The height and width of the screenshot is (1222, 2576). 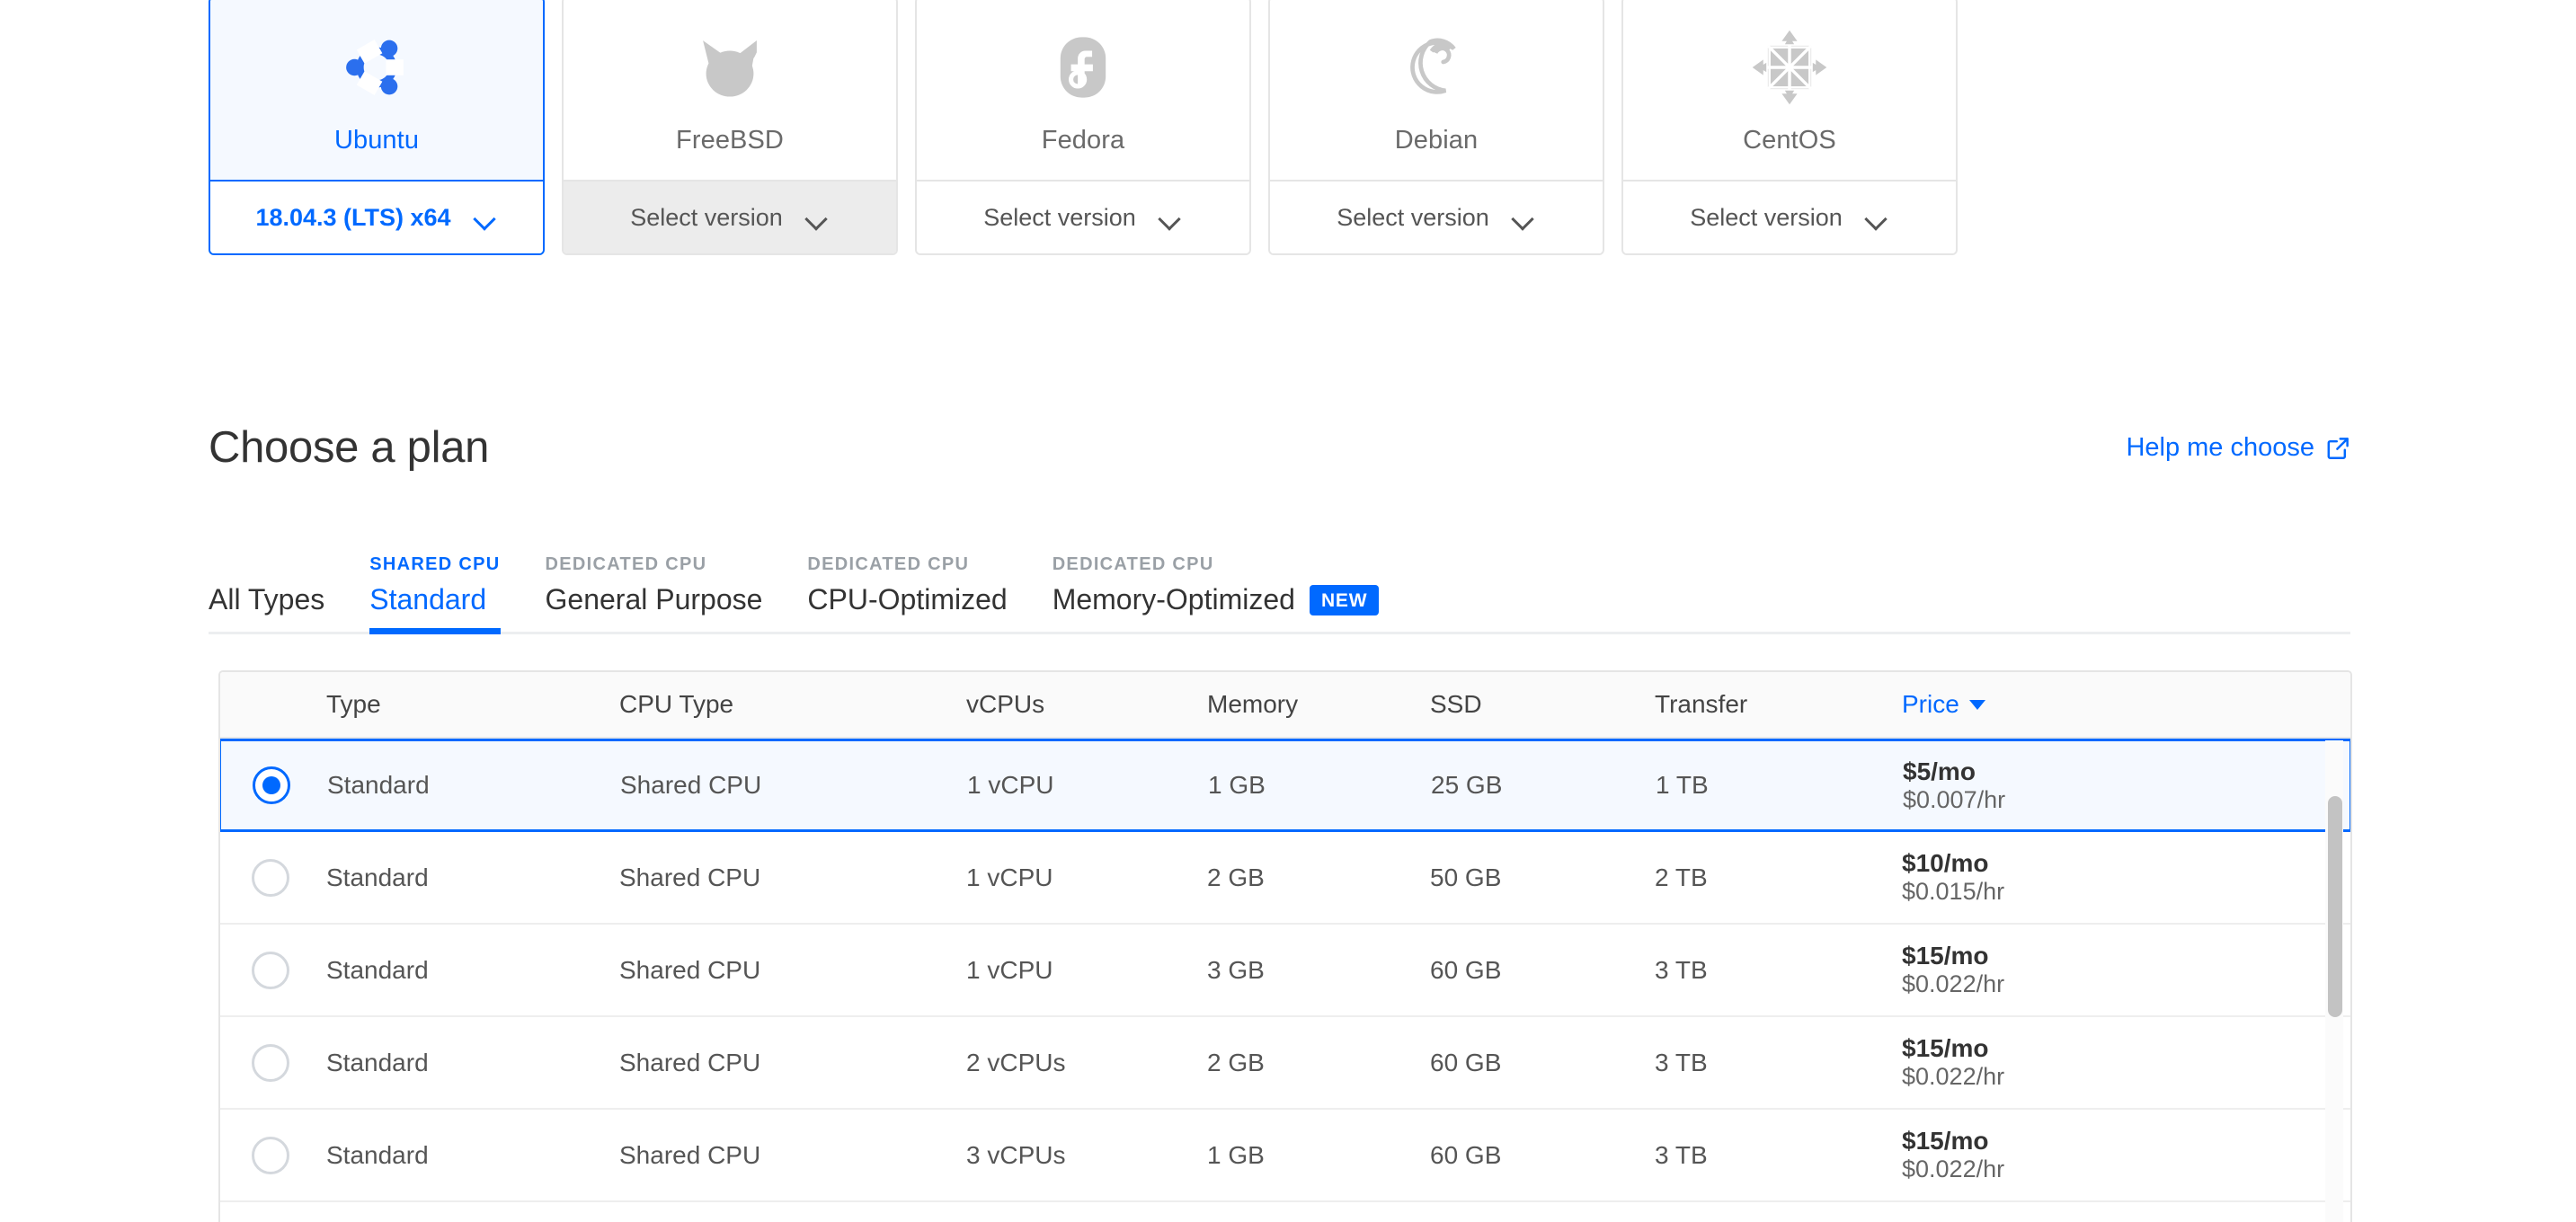 I want to click on os-card-debian: Debian Select version, so click(x=1436, y=127).